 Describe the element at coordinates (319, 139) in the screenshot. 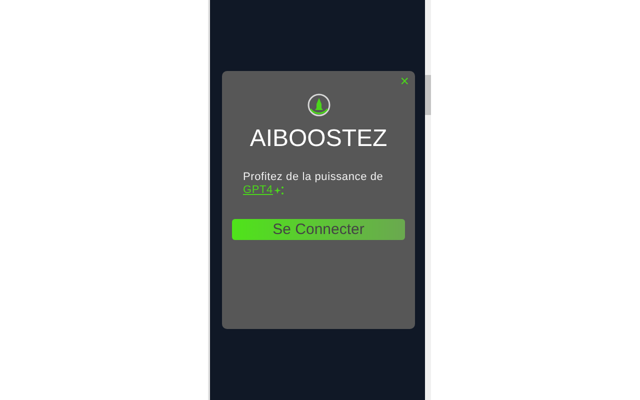

I see `app-title: AIBOOSTEZ` at that location.